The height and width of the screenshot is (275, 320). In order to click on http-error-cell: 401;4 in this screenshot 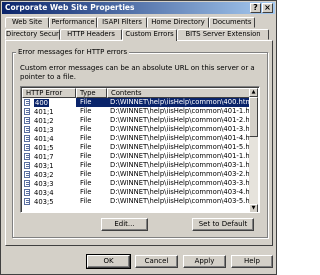, I will do `click(49, 138)`.